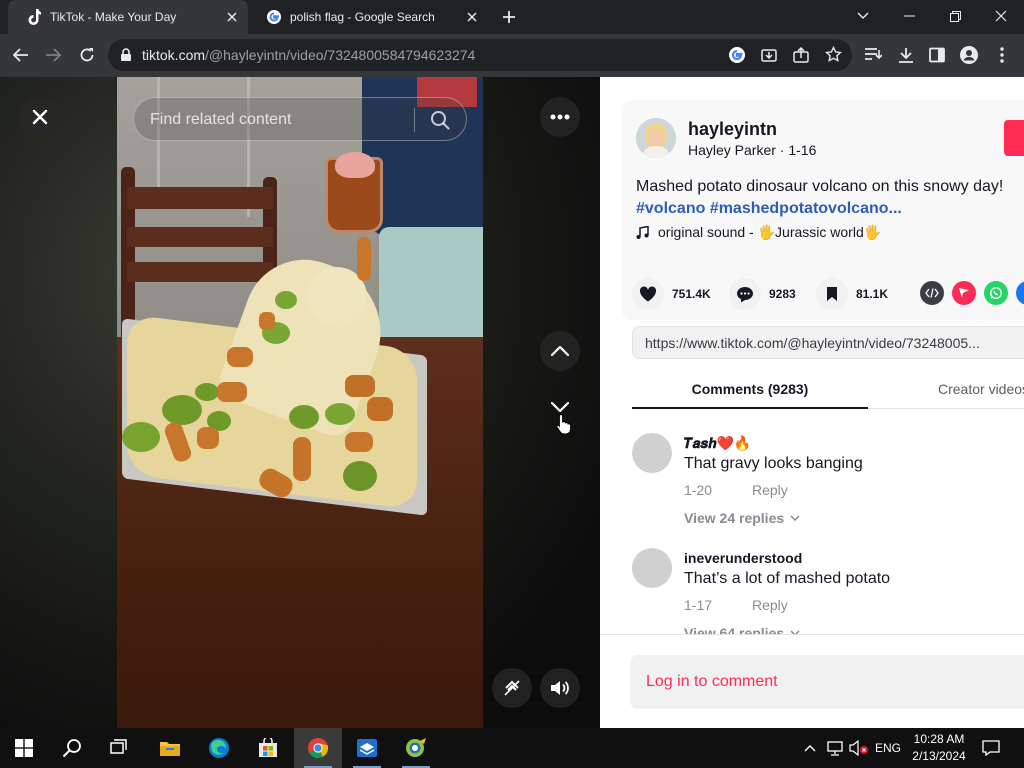  What do you see at coordinates (795, 518) in the screenshot?
I see `chevron-down-icon` at bounding box center [795, 518].